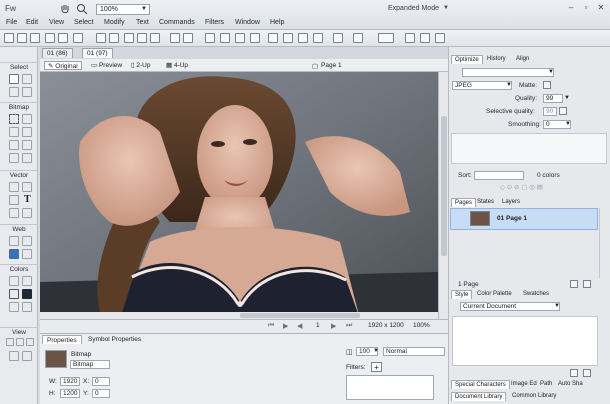 The height and width of the screenshot is (404, 610). I want to click on filters-list, so click(390, 387).